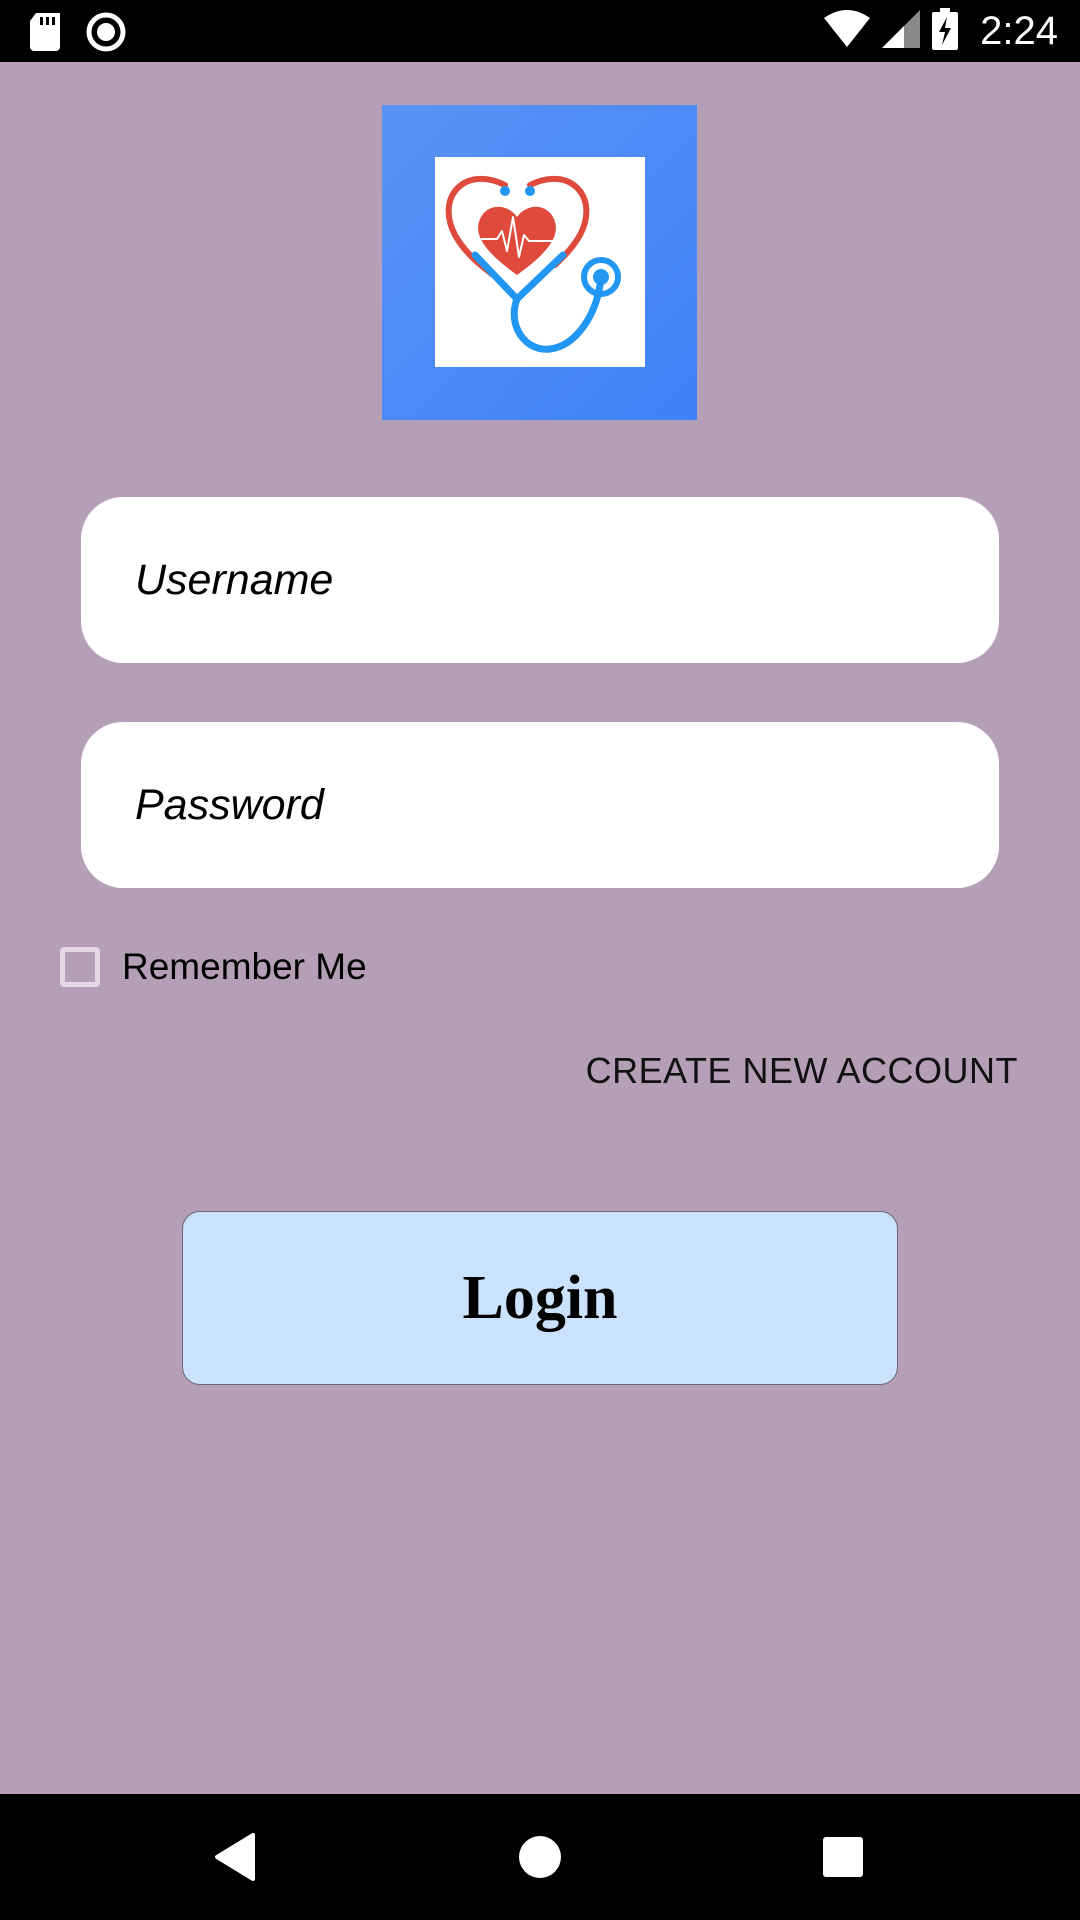 The image size is (1080, 1920). What do you see at coordinates (847, 31) in the screenshot?
I see `wifi-icon` at bounding box center [847, 31].